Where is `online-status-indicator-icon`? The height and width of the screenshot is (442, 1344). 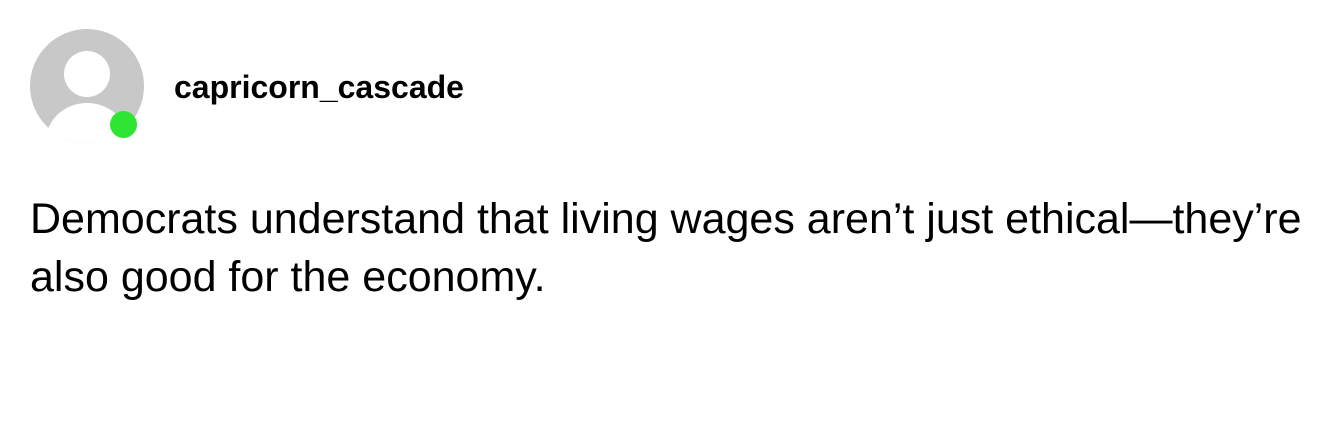
online-status-indicator-icon is located at coordinates (123, 124).